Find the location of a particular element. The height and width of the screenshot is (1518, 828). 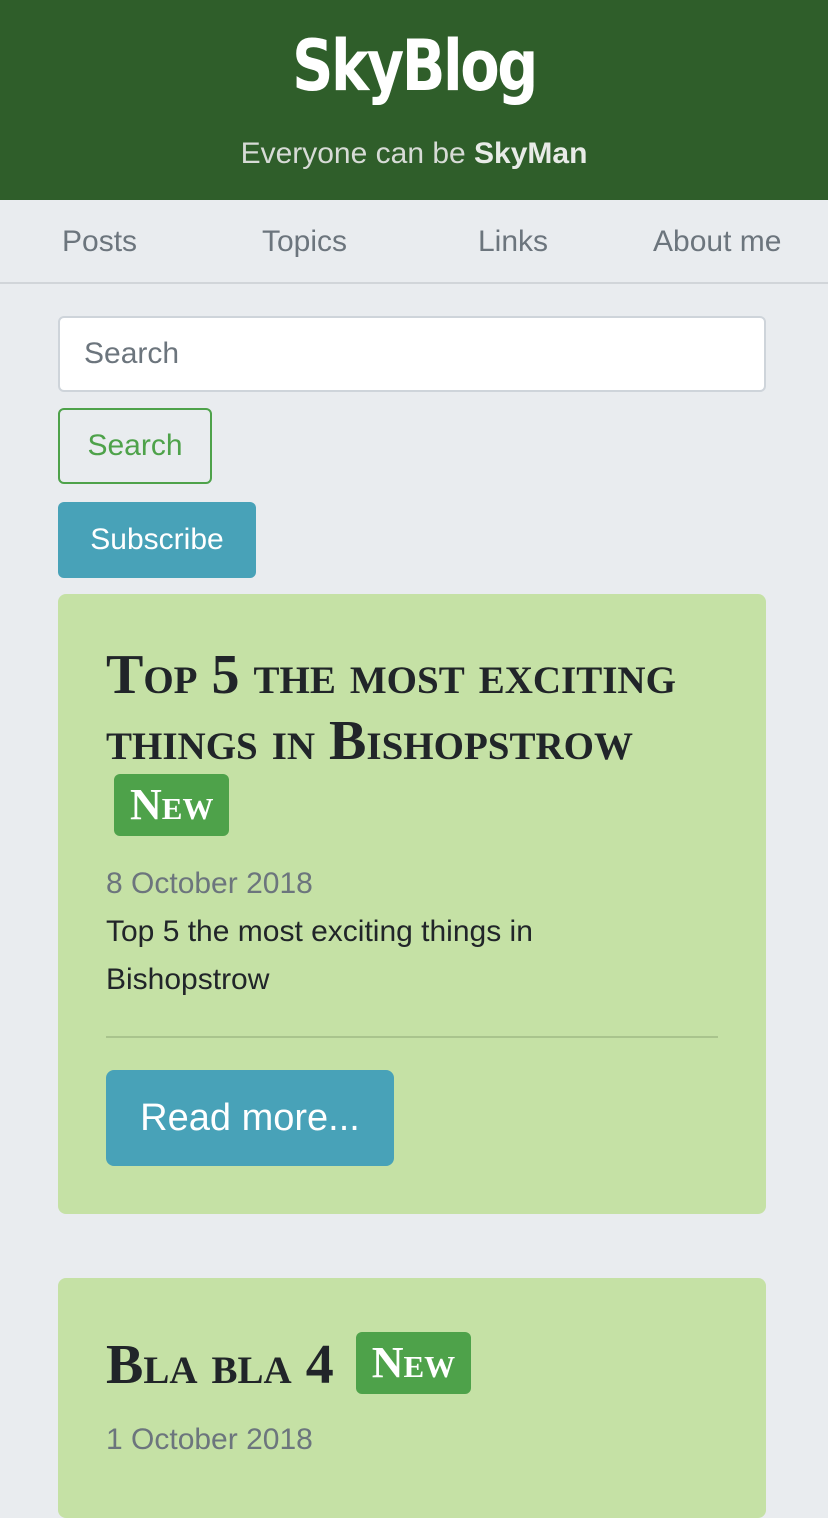

tagline-name: SkyMan is located at coordinates (531, 153).